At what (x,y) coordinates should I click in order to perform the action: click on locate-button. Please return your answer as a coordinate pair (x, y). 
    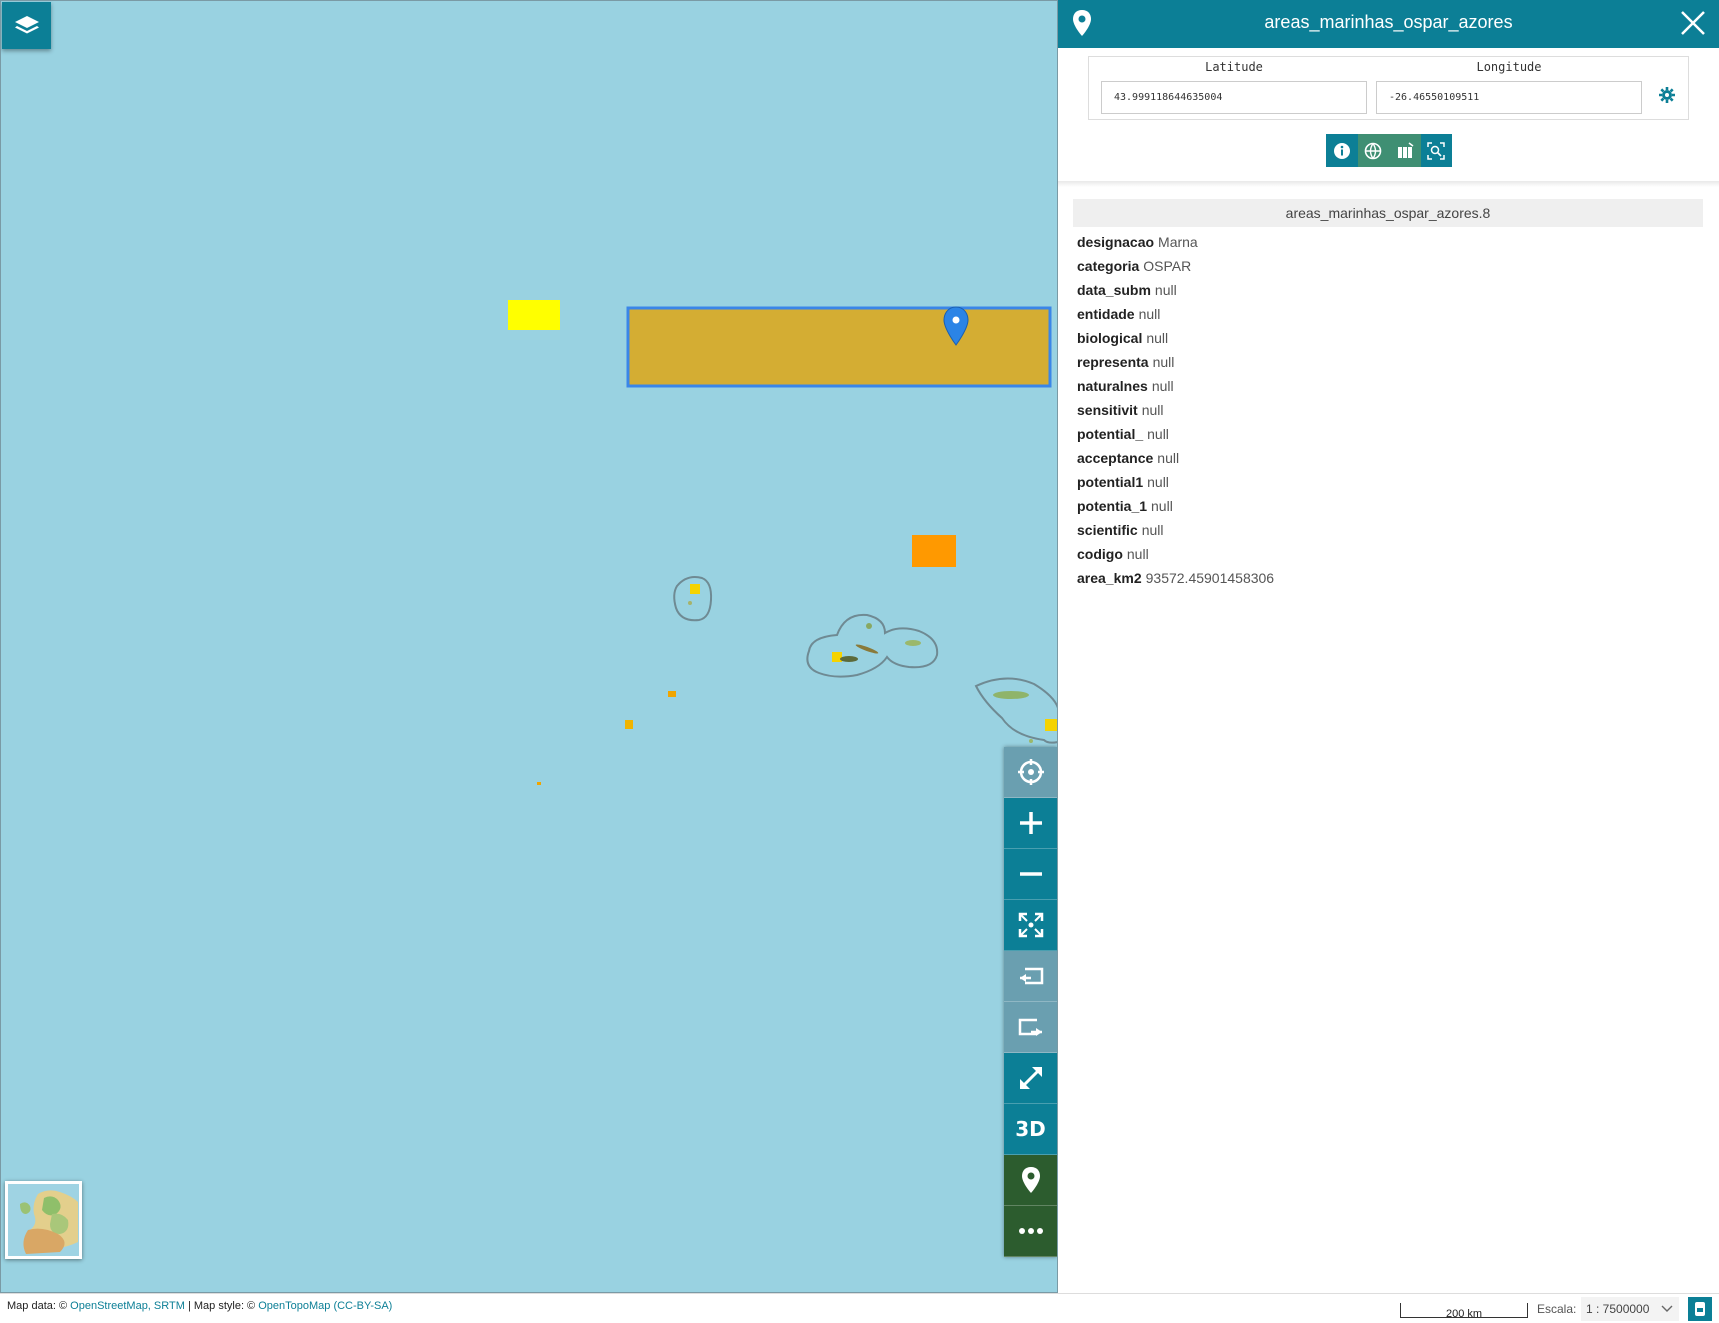
    Looking at the image, I should click on (1030, 772).